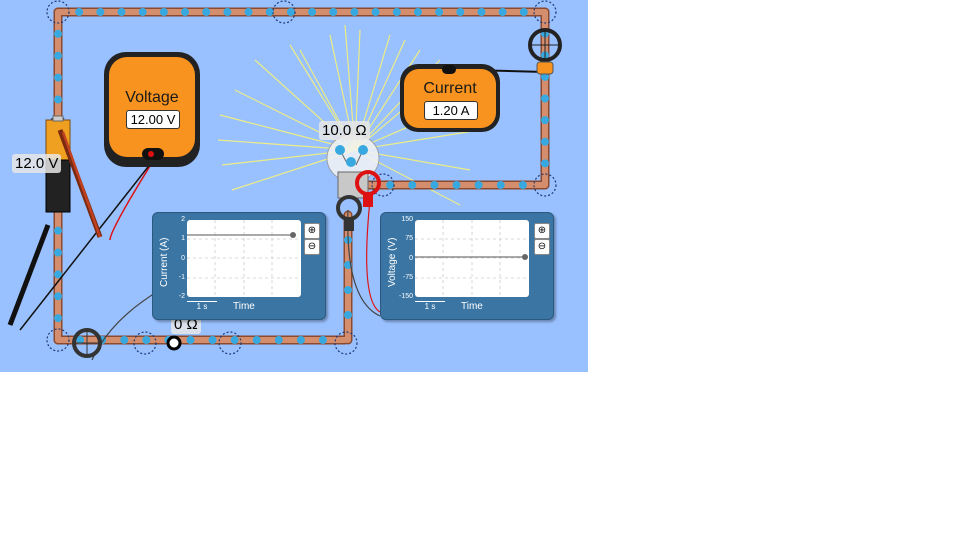 The height and width of the screenshot is (540, 960). Describe the element at coordinates (411, 258) in the screenshot. I see `voltage-chart-tick: 0` at that location.